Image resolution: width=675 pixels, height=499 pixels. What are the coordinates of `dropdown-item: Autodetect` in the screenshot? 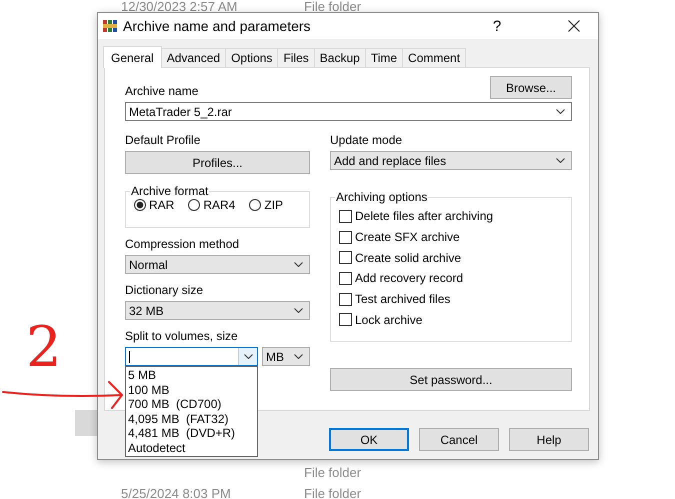 It's located at (191, 447).